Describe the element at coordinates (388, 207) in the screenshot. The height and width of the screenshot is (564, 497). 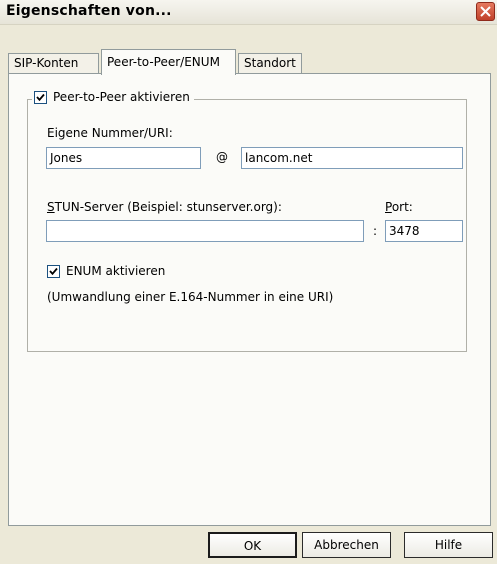
I see `port-accelerator: P` at that location.